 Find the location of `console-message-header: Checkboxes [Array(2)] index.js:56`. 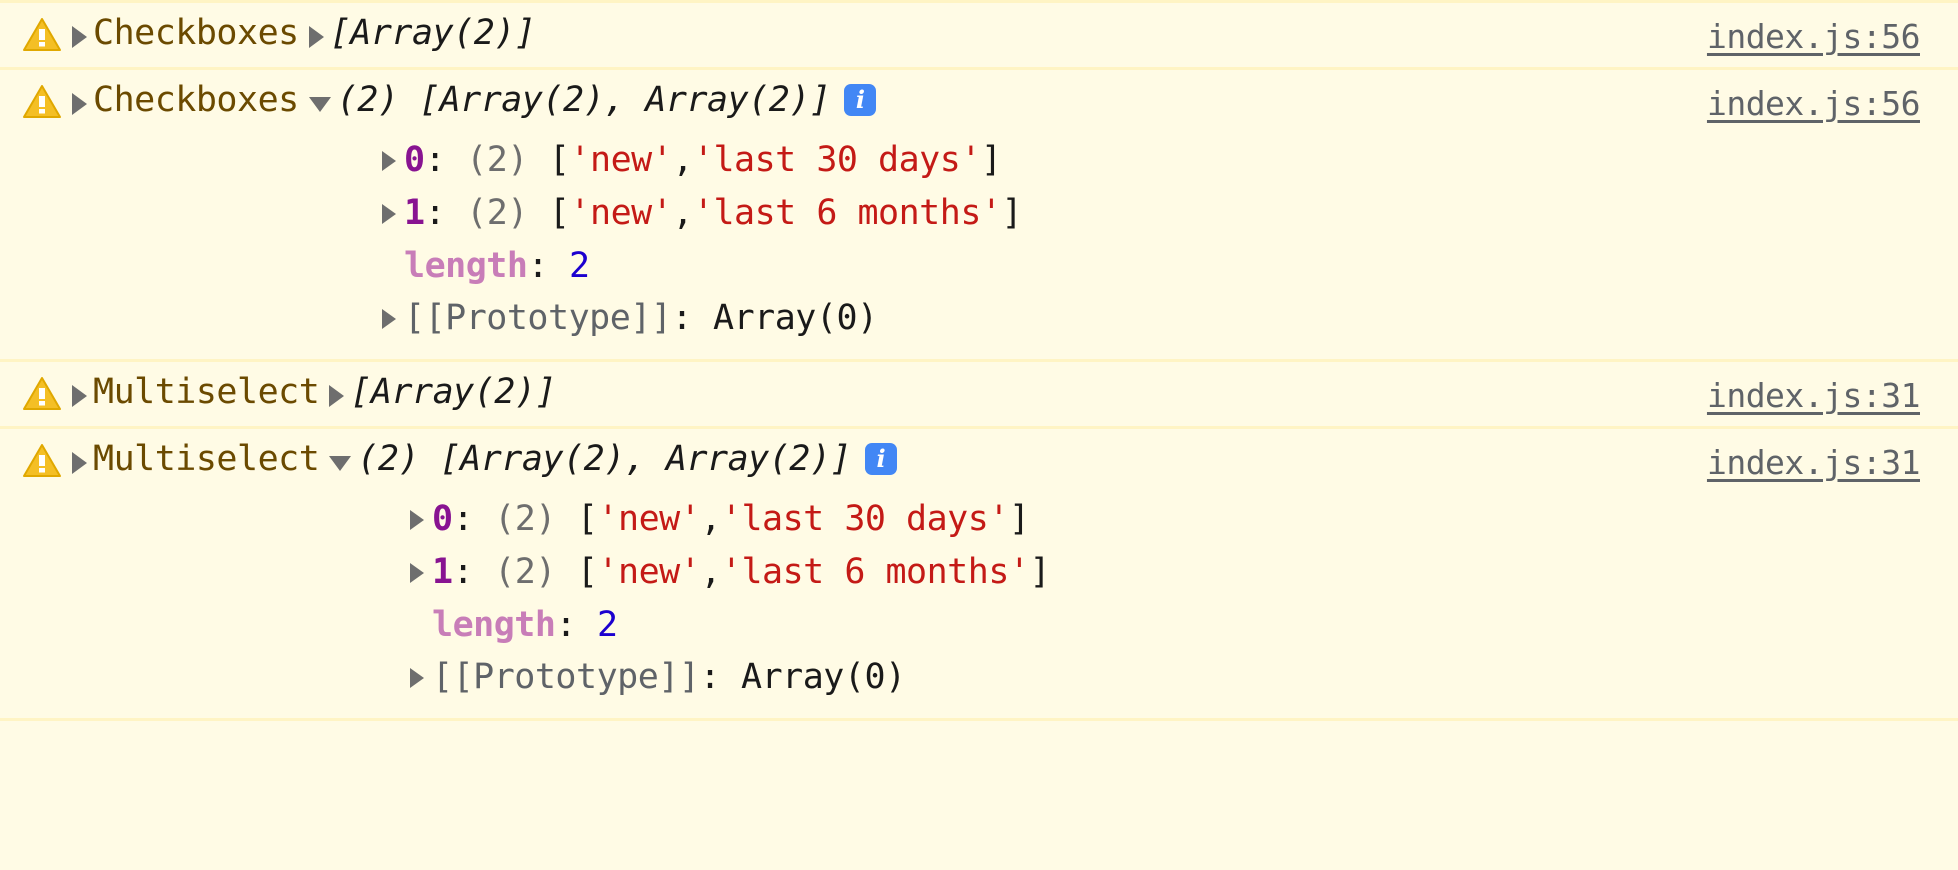

console-message-header: Checkboxes [Array(2)] index.js:56 is located at coordinates (979, 35).